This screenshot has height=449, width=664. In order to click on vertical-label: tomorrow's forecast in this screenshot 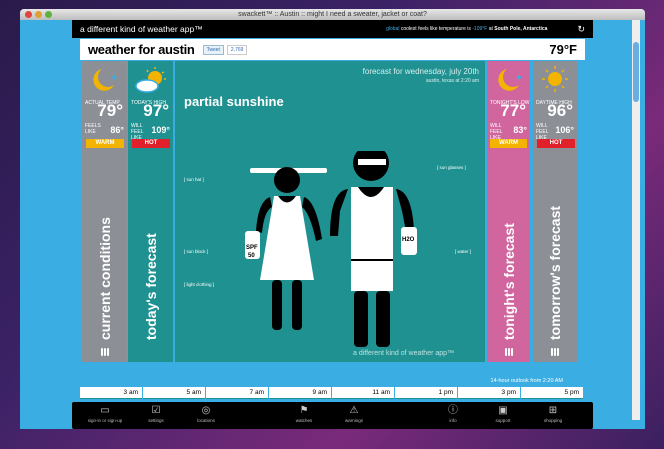, I will do `click(555, 272)`.